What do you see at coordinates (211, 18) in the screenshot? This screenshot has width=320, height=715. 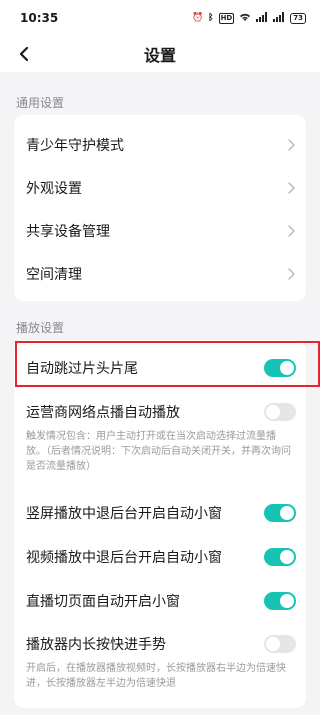 I see `bluetooth-icon: ᛒ` at bounding box center [211, 18].